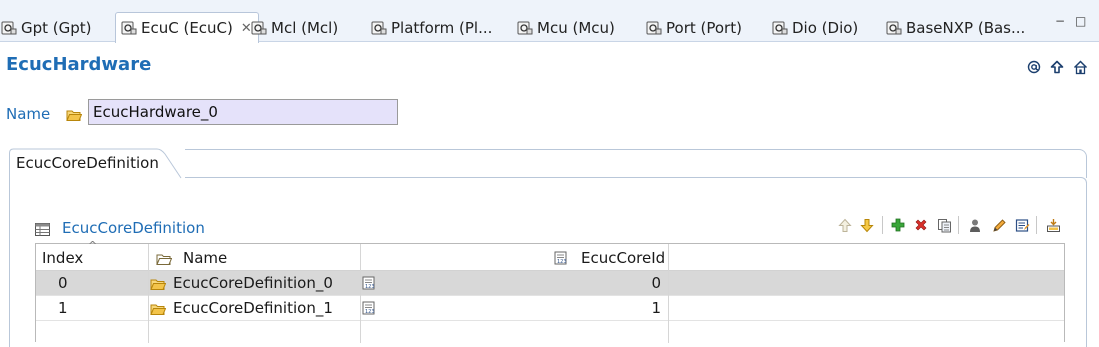 This screenshot has width=1099, height=347. I want to click on tab-label: Dio (Dio), so click(825, 28).